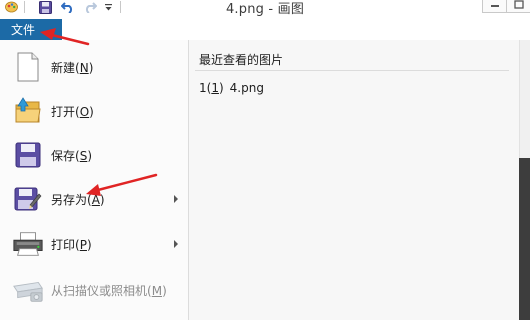 The width and height of the screenshot is (530, 320). Describe the element at coordinates (352, 70) in the screenshot. I see `divider` at that location.